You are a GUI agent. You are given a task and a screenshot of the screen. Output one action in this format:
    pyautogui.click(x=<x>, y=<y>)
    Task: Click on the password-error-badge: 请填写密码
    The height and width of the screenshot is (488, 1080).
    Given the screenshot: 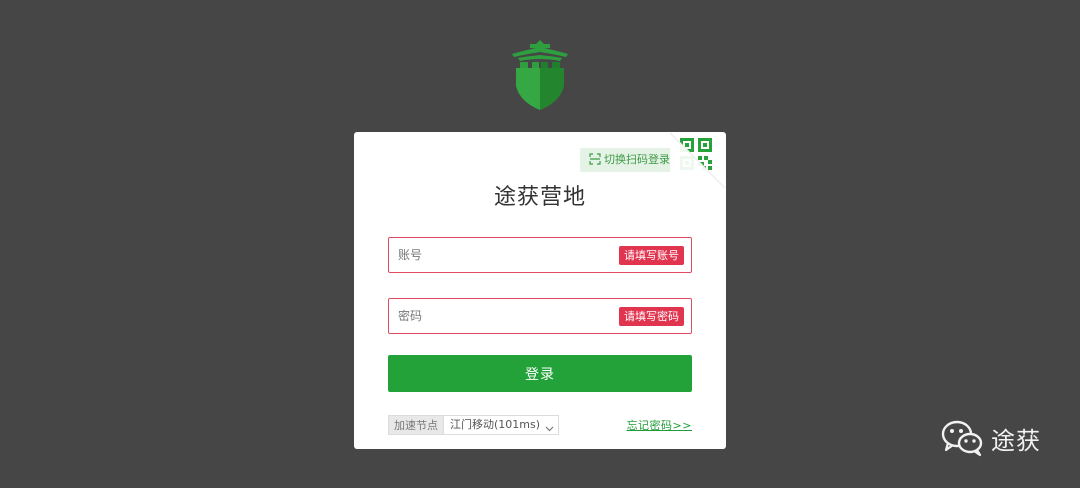 What is the action you would take?
    pyautogui.click(x=651, y=316)
    